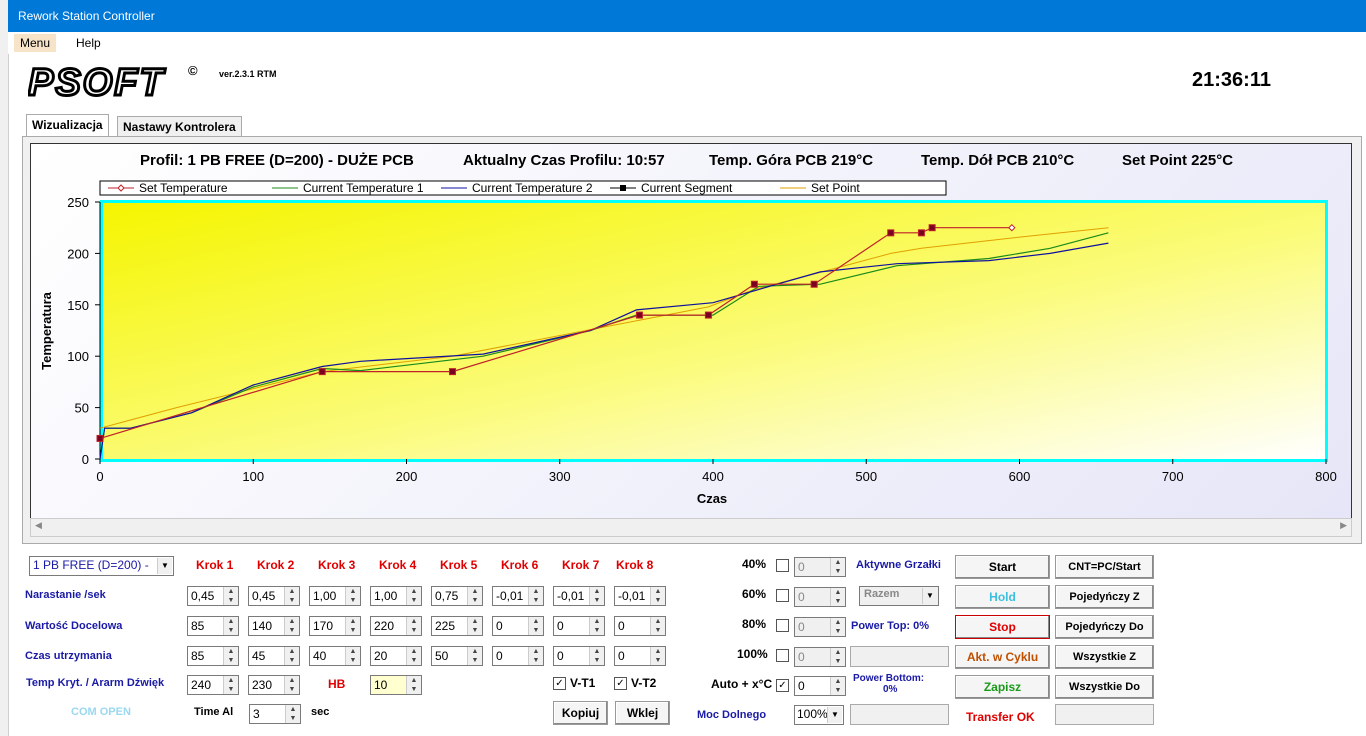 Image resolution: width=1366 pixels, height=736 pixels. Describe the element at coordinates (396, 626) in the screenshot. I see `step-value-input: 220 ▲ ▼` at that location.